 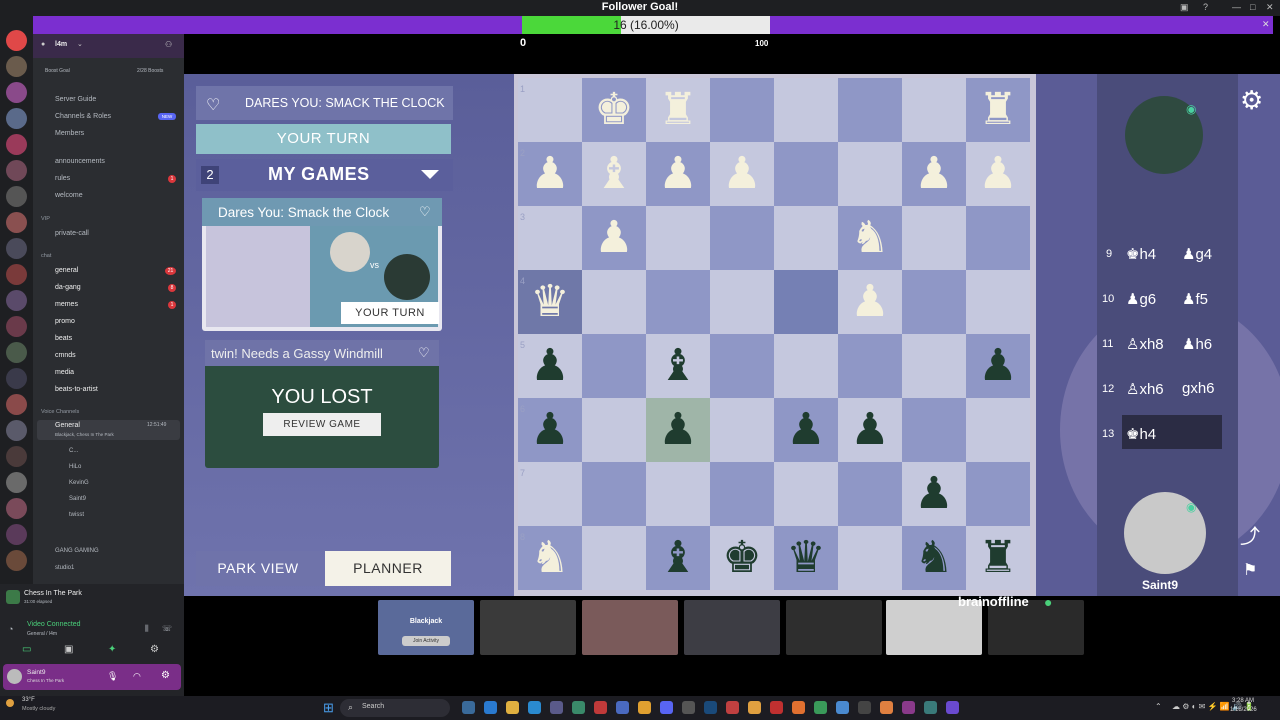 What do you see at coordinates (53, 593) in the screenshot?
I see `activity-title: Chess In The Park` at bounding box center [53, 593].